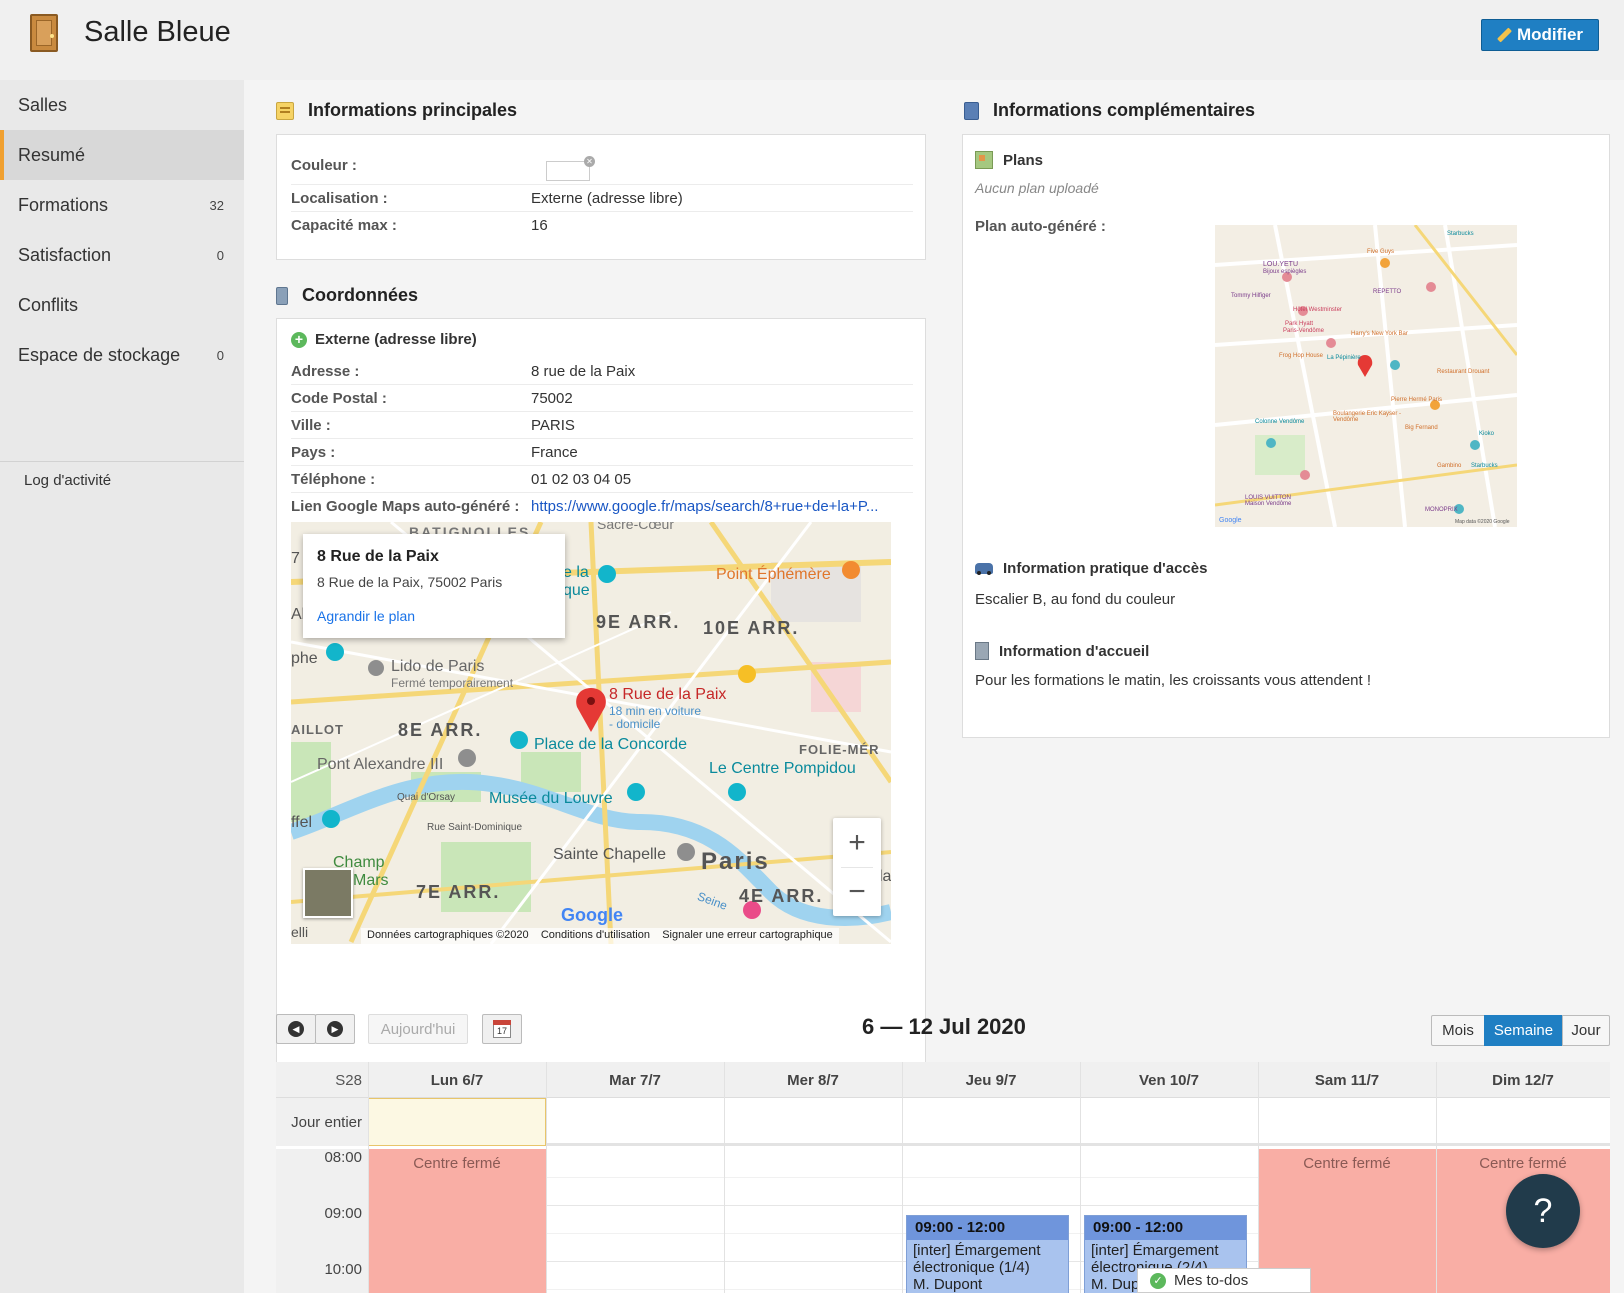 This screenshot has width=1624, height=1293. What do you see at coordinates (384, 339) in the screenshot?
I see `location-type: + Externe (adresse libre)` at bounding box center [384, 339].